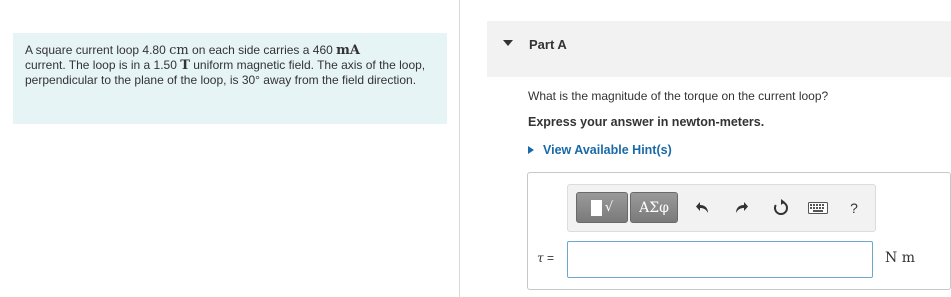  What do you see at coordinates (781, 208) in the screenshot?
I see `reset-icon` at bounding box center [781, 208].